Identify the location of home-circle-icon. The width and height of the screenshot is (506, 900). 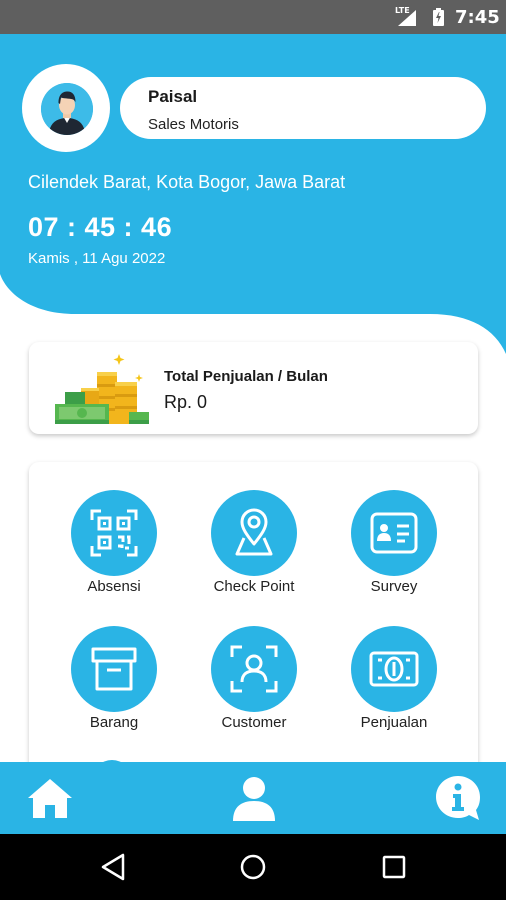
(253, 867).